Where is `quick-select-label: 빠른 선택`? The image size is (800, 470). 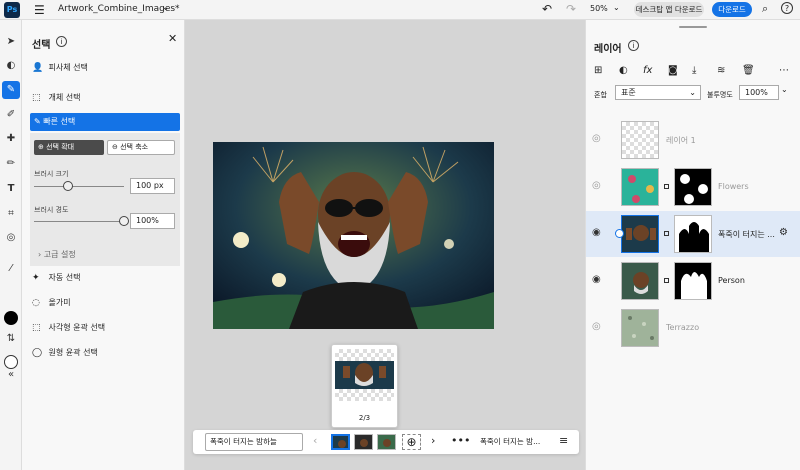 quick-select-label: 빠른 선택 is located at coordinates (59, 121).